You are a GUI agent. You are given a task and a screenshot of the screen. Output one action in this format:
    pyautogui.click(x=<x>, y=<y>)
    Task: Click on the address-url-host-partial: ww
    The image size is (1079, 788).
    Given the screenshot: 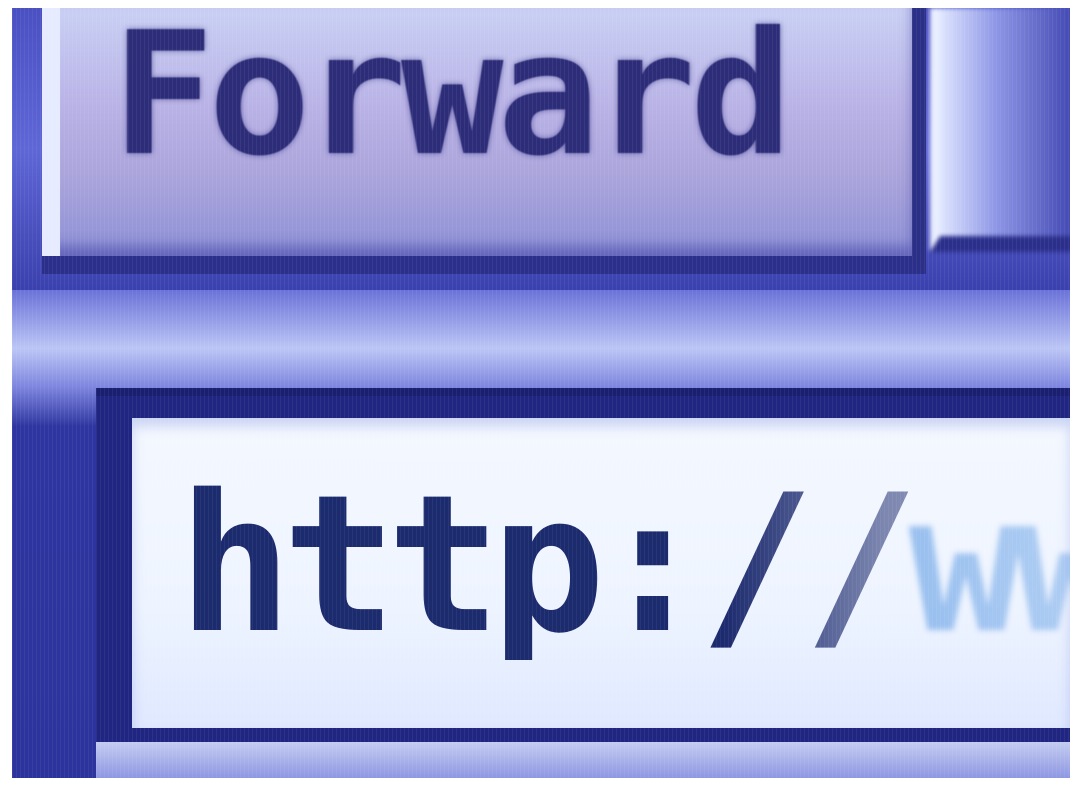 What is the action you would take?
    pyautogui.click(x=989, y=564)
    